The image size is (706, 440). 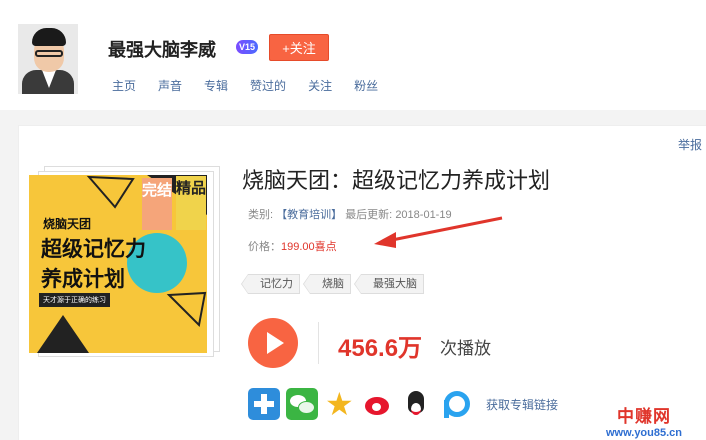 What do you see at coordinates (320, 85) in the screenshot?
I see `nav-item-following: 关注` at bounding box center [320, 85].